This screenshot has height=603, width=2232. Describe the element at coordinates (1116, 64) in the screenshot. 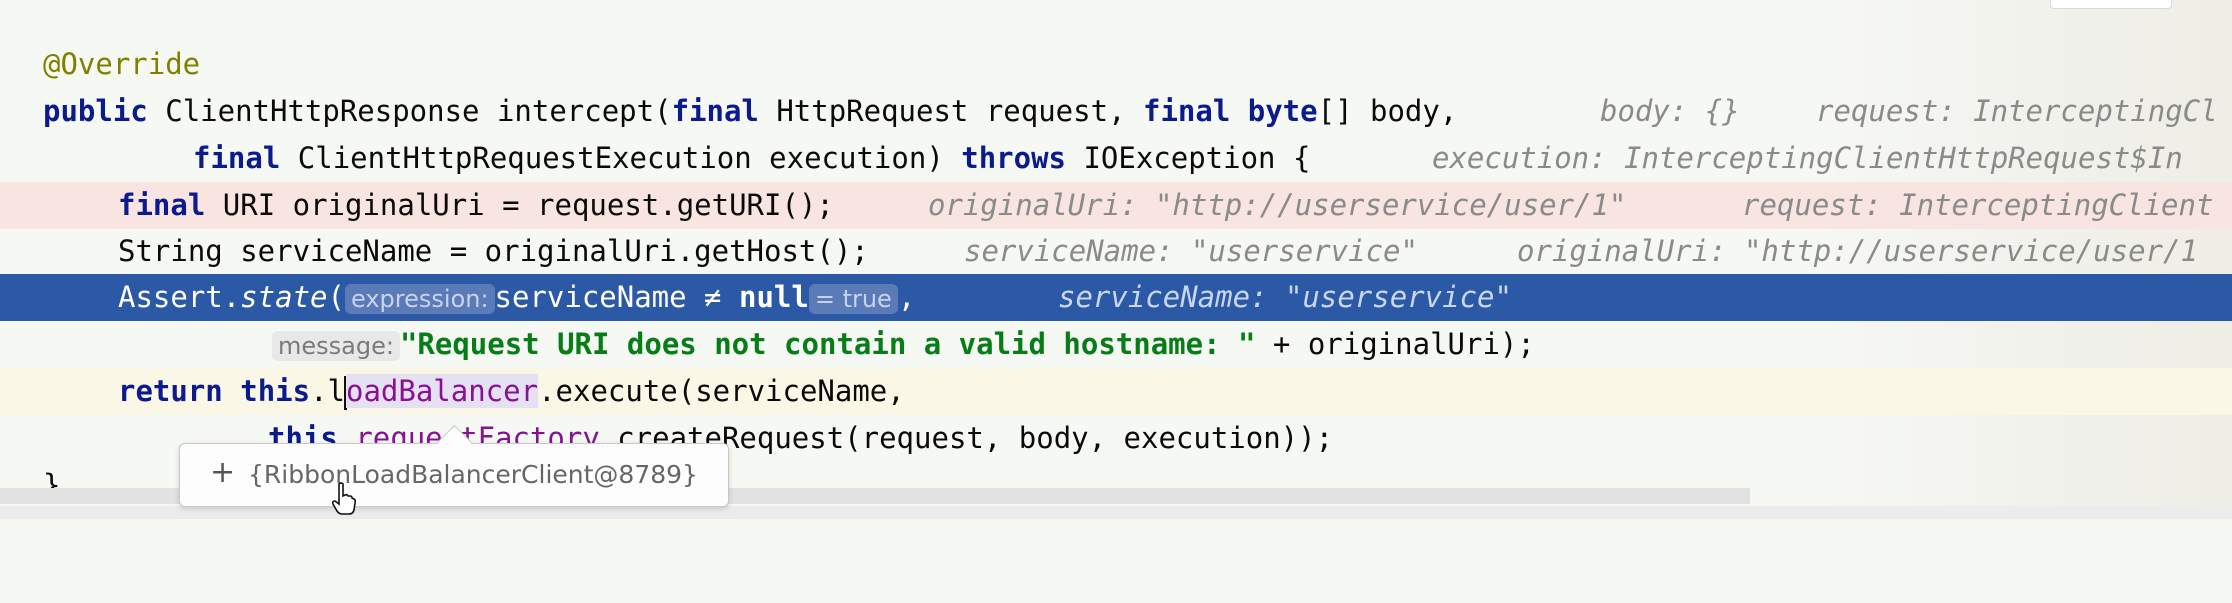

I see `code-line-annotation: @Override` at that location.